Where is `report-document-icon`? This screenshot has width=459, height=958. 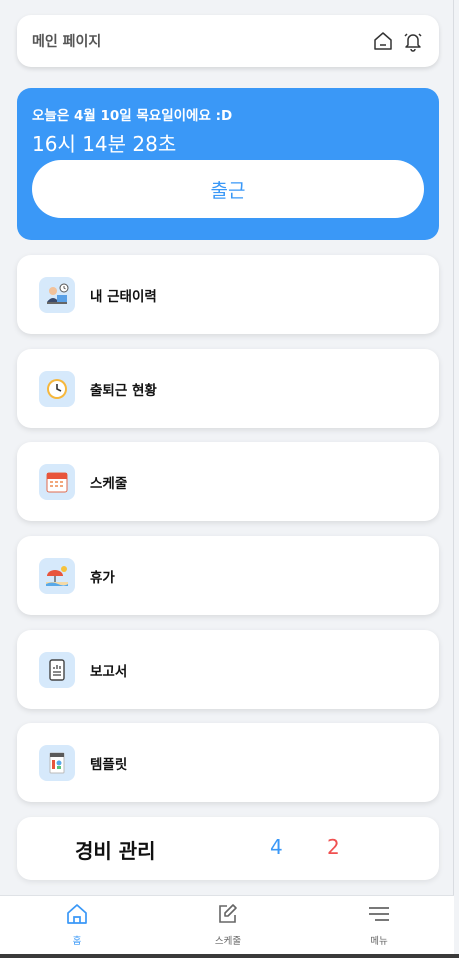 report-document-icon is located at coordinates (57, 669).